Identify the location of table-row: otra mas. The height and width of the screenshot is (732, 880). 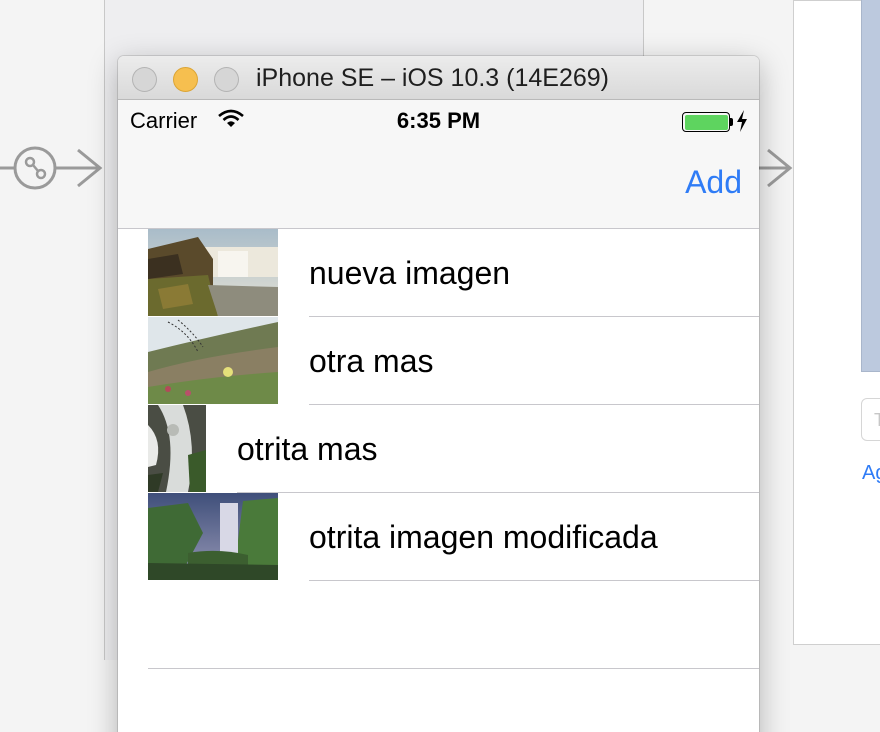
(438, 361).